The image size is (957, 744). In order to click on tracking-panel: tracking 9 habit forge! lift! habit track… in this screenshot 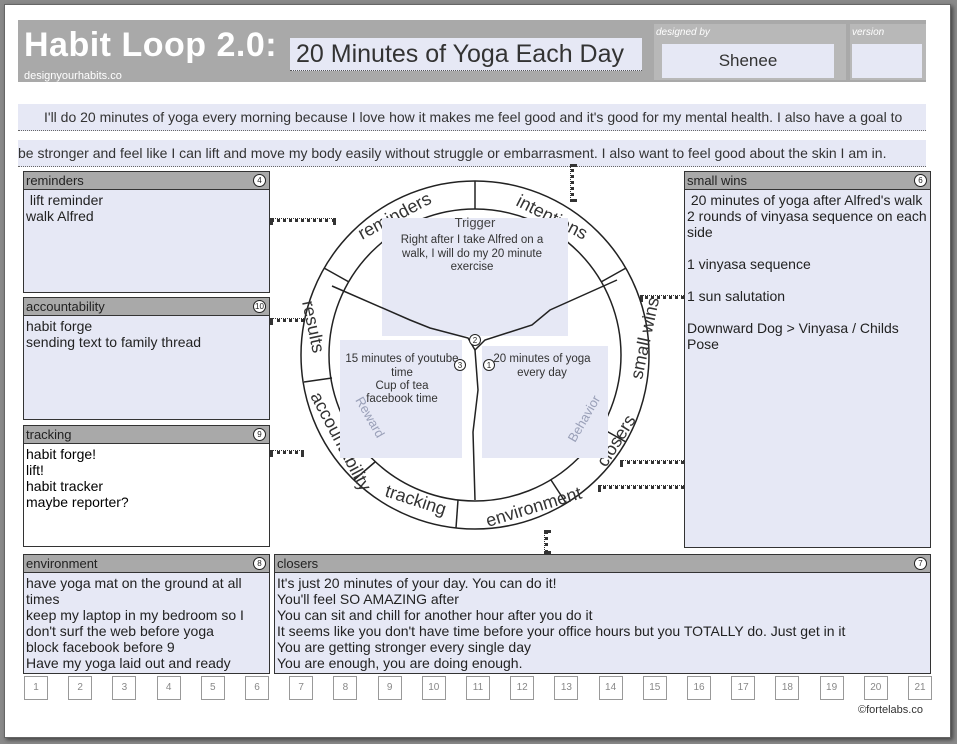, I will do `click(146, 486)`.